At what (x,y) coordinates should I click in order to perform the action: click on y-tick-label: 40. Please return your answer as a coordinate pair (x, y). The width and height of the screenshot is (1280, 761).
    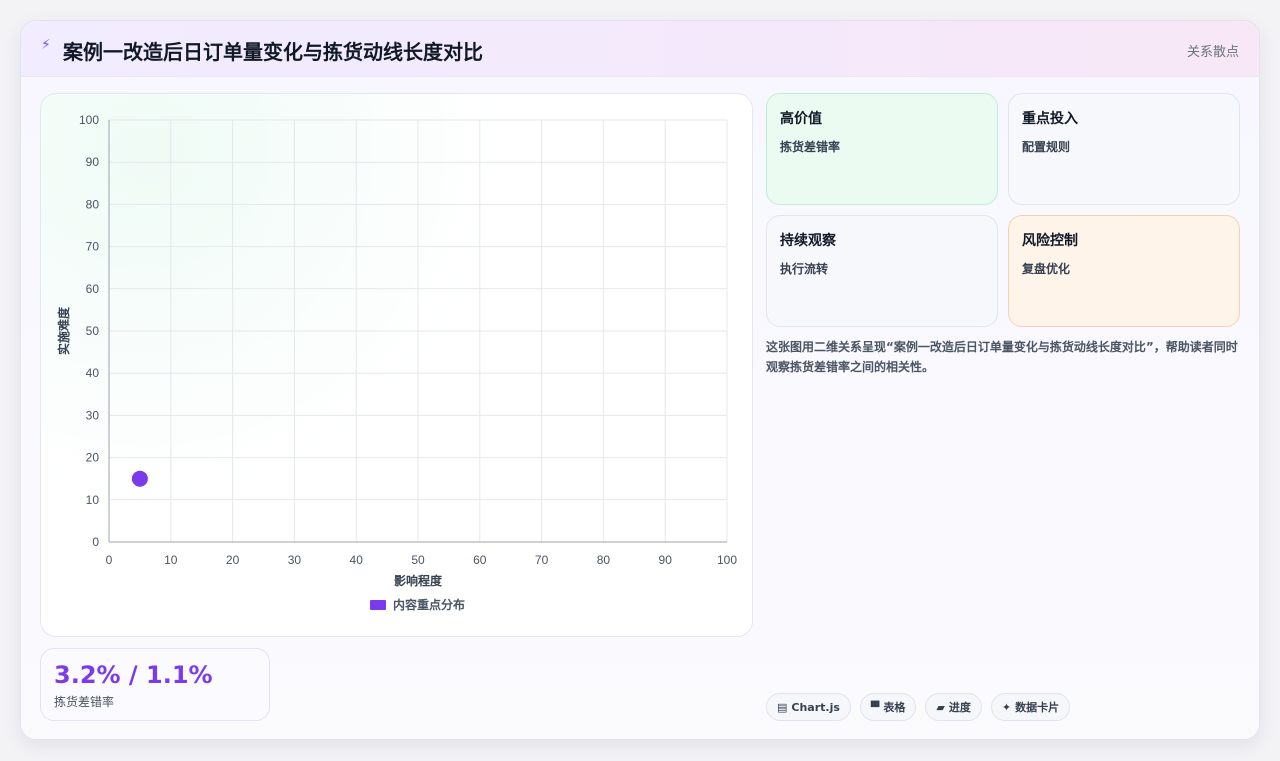
    Looking at the image, I should click on (93, 373).